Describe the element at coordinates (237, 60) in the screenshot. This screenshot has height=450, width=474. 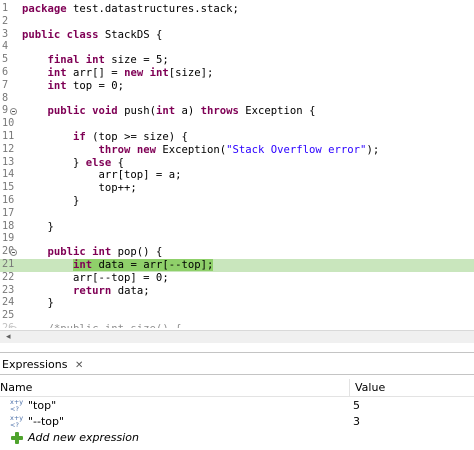
I see `code-line: 5 final int size = 5;` at that location.